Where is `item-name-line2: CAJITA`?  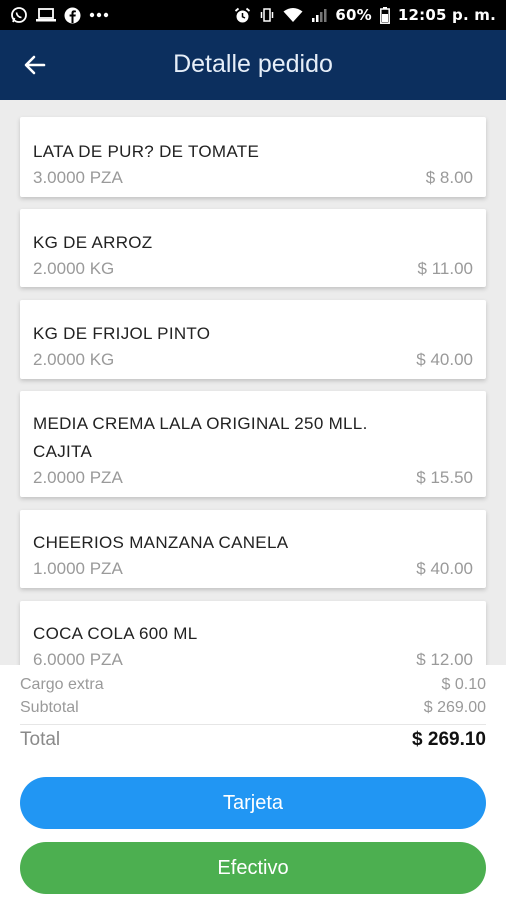 item-name-line2: CAJITA is located at coordinates (63, 451).